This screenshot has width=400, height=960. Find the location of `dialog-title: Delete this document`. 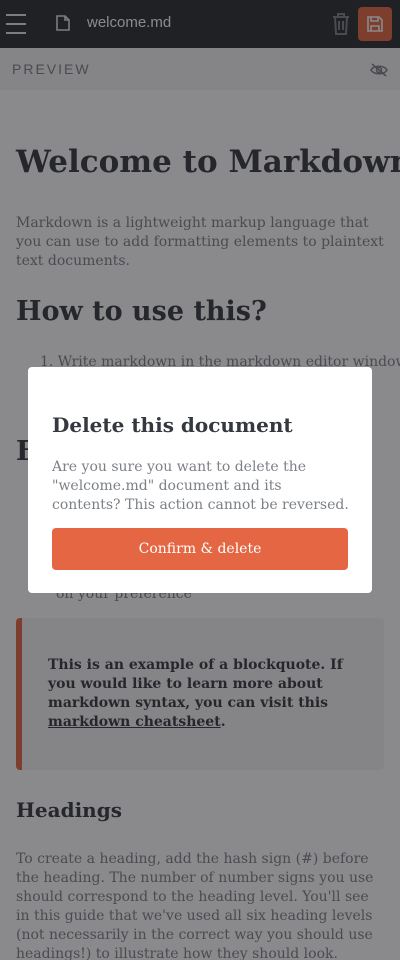

dialog-title: Delete this document is located at coordinates (172, 425).